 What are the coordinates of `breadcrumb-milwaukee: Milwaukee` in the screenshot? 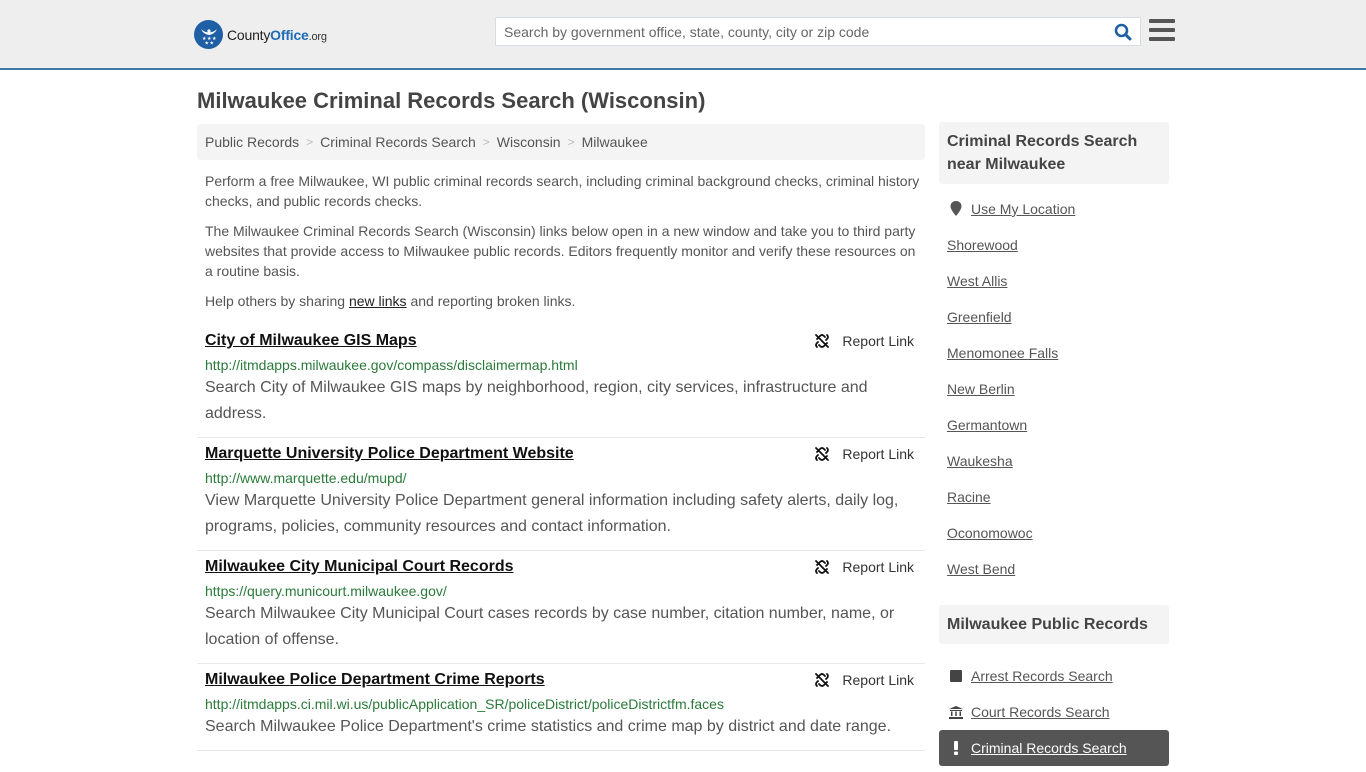 It's located at (615, 142).